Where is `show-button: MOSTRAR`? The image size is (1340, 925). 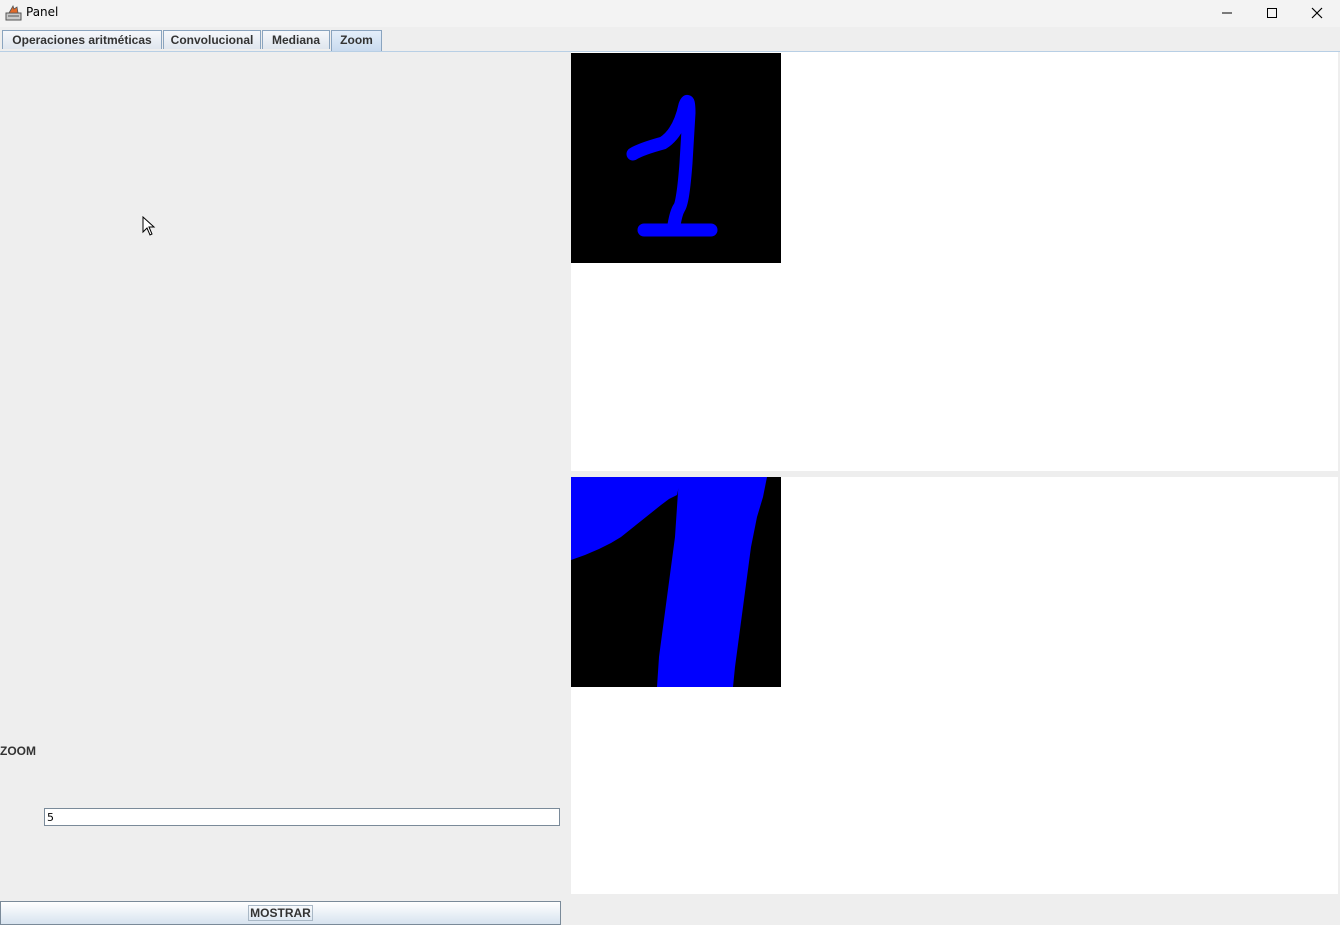
show-button: MOSTRAR is located at coordinates (280, 913).